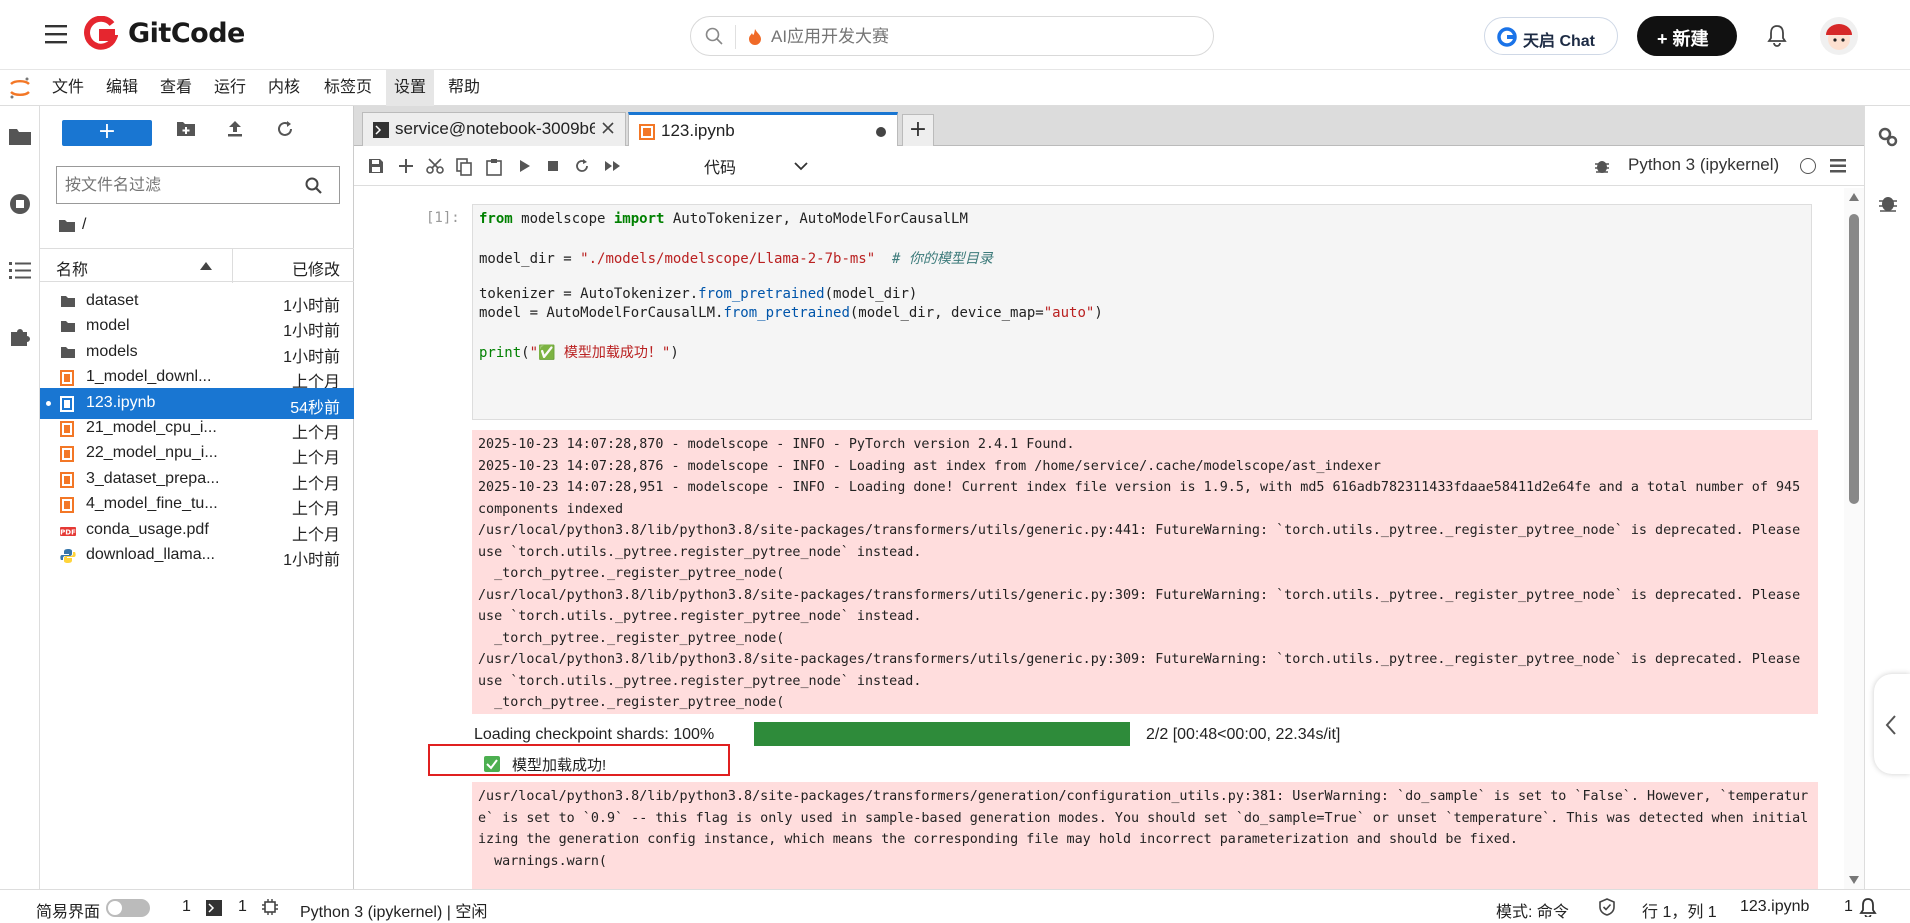 The height and width of the screenshot is (923, 1910). What do you see at coordinates (107, 133) in the screenshot?
I see `new-launcher-button: +` at bounding box center [107, 133].